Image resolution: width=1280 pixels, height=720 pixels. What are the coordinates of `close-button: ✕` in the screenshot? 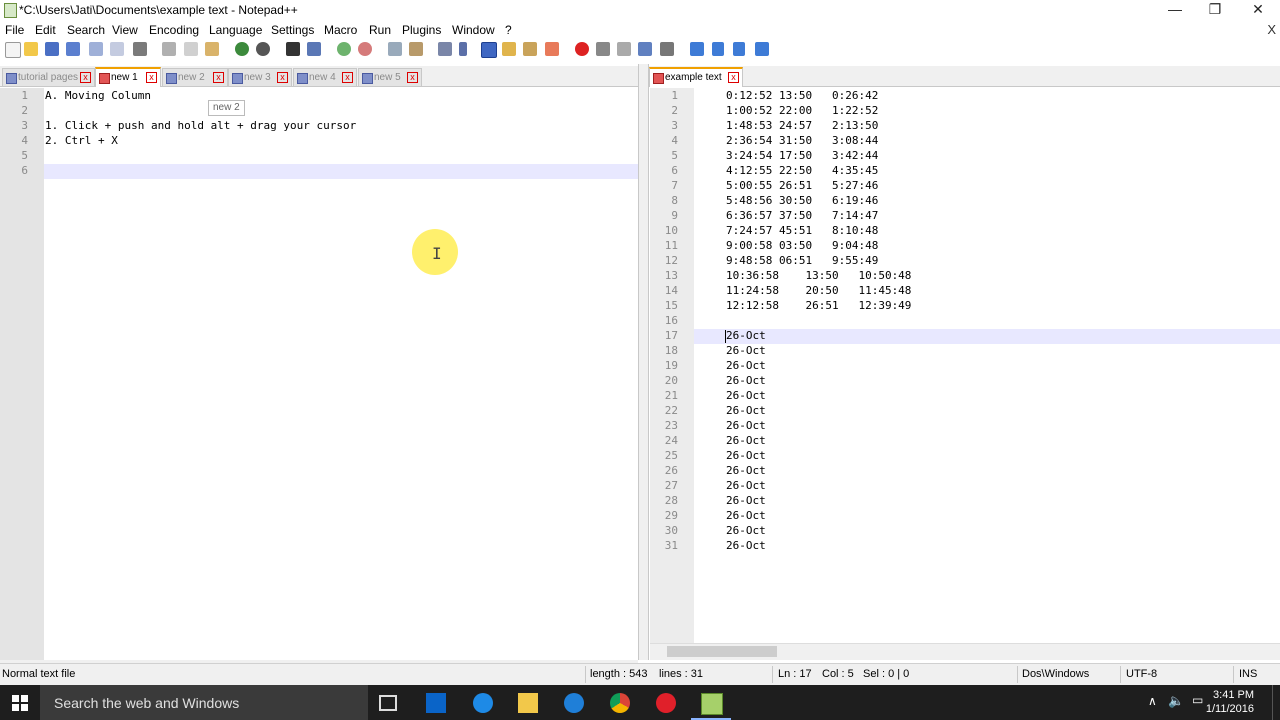 It's located at (1258, 10).